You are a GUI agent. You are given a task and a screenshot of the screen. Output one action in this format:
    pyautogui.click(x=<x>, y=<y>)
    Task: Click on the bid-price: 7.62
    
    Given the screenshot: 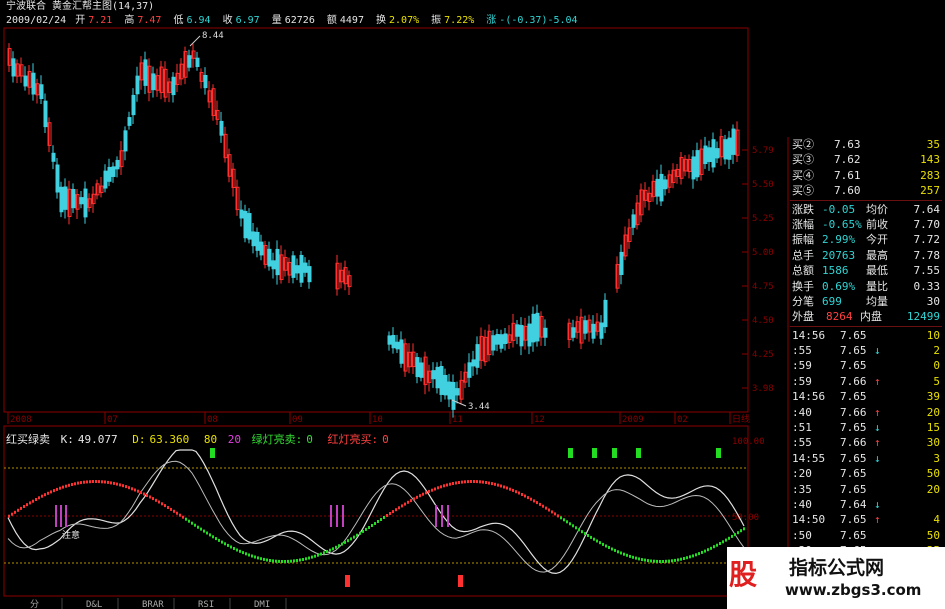 What is the action you would take?
    pyautogui.click(x=847, y=160)
    